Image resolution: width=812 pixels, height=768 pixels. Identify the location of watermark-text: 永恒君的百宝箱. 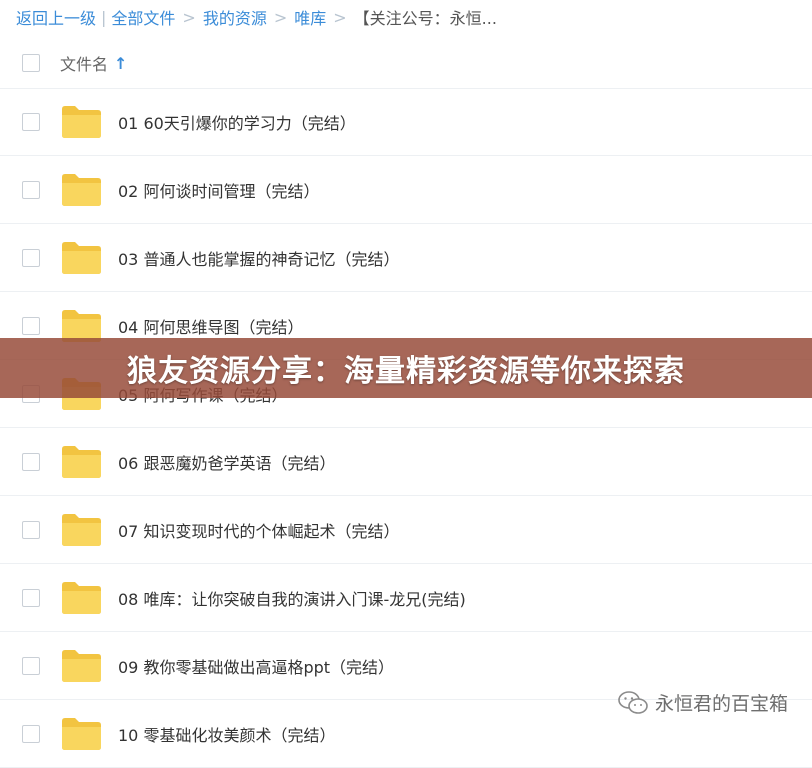
(721, 704).